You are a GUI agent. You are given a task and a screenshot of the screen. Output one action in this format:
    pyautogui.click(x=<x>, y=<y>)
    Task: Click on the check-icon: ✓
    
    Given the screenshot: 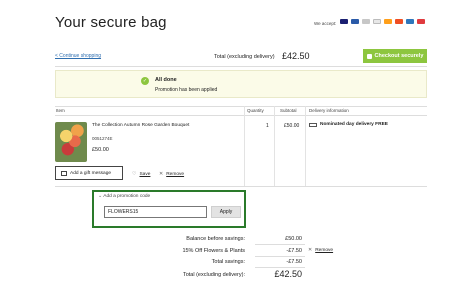 What is the action you would take?
    pyautogui.click(x=145, y=81)
    